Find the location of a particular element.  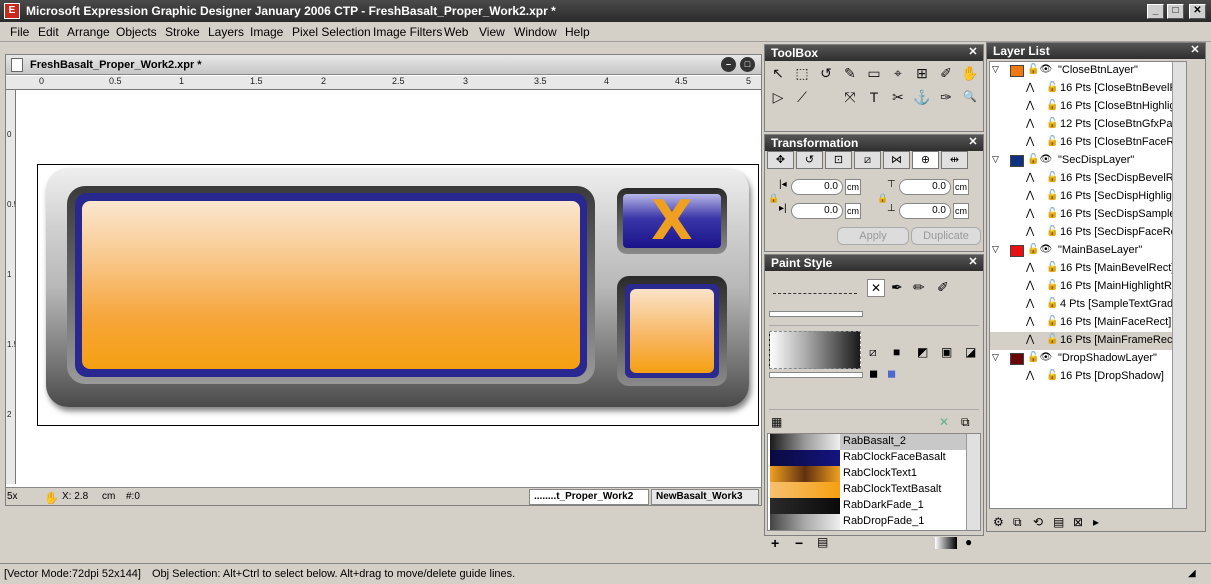

doc-maximize-button: □ is located at coordinates (747, 64).